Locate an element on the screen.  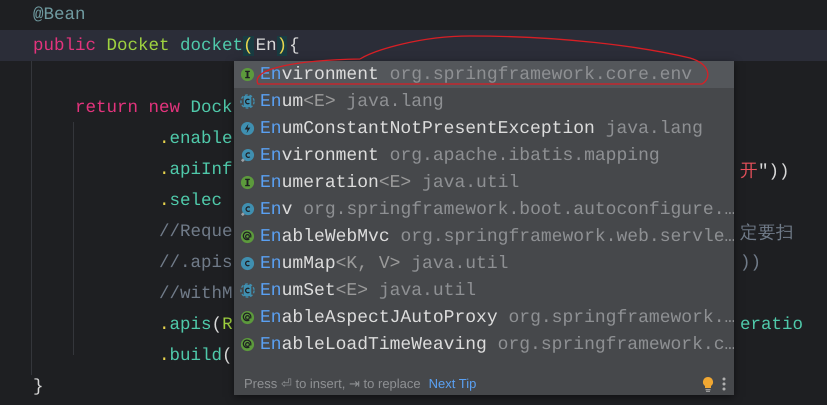
code-text: //withM is located at coordinates (195, 294).